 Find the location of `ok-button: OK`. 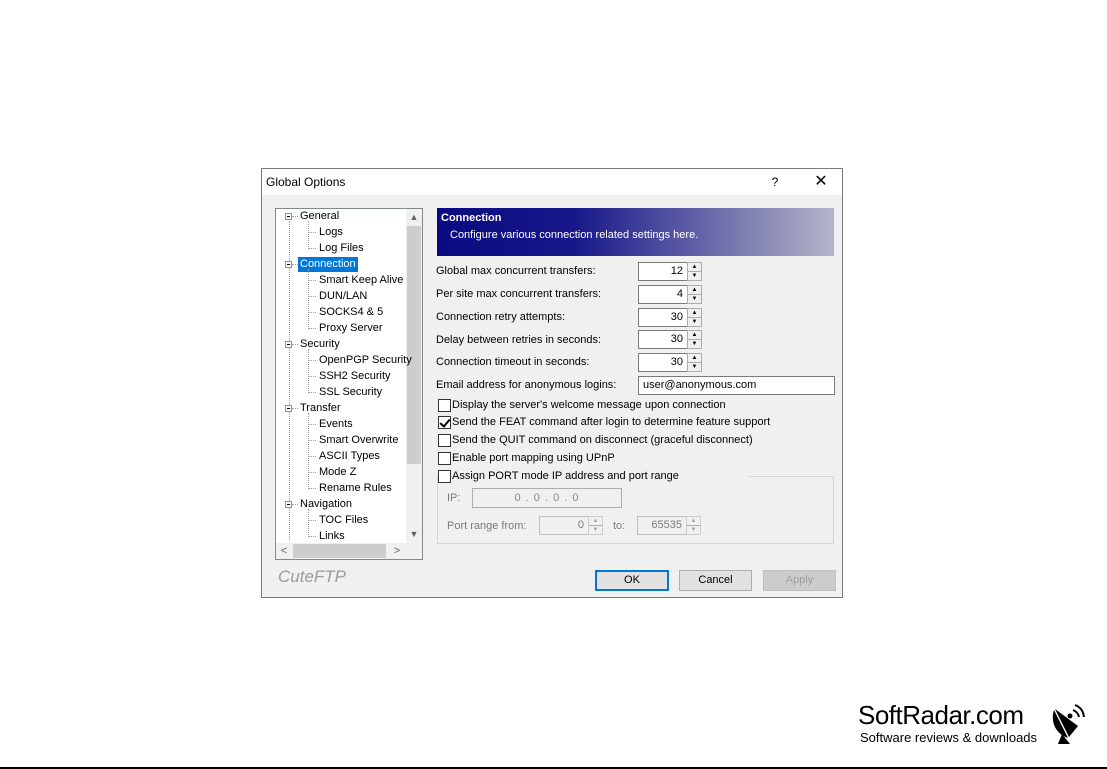

ok-button: OK is located at coordinates (632, 580).